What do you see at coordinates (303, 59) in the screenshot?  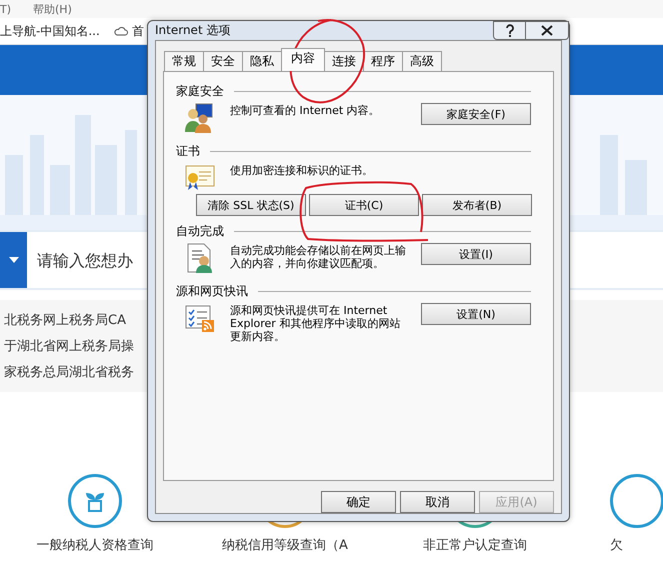 I see `tab: 内容` at bounding box center [303, 59].